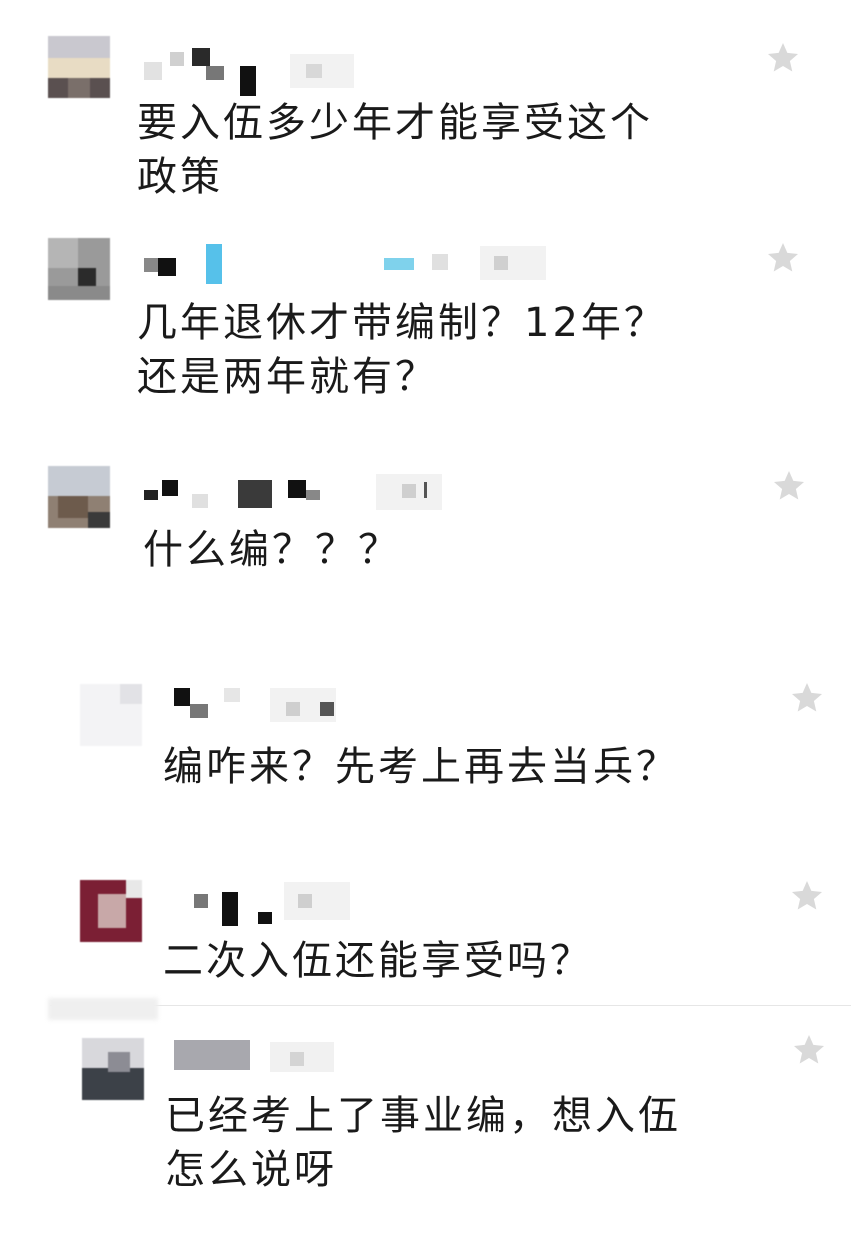 The width and height of the screenshot is (851, 1235). I want to click on divider, so click(450, 1005).